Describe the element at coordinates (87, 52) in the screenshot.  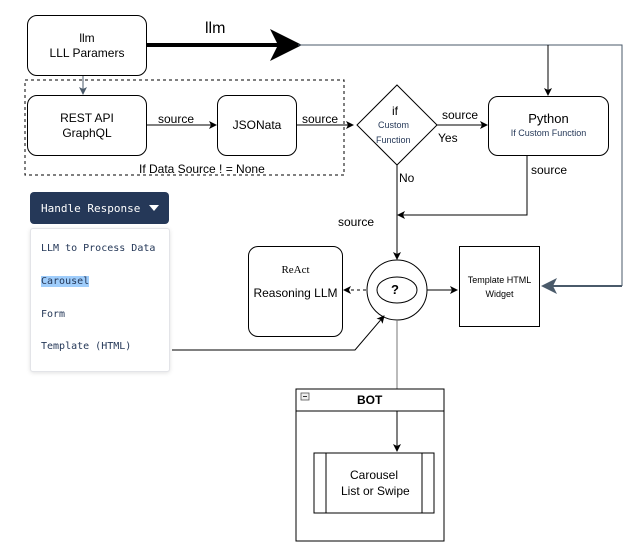
I see `llm-params-line2: LLL Paramers` at that location.